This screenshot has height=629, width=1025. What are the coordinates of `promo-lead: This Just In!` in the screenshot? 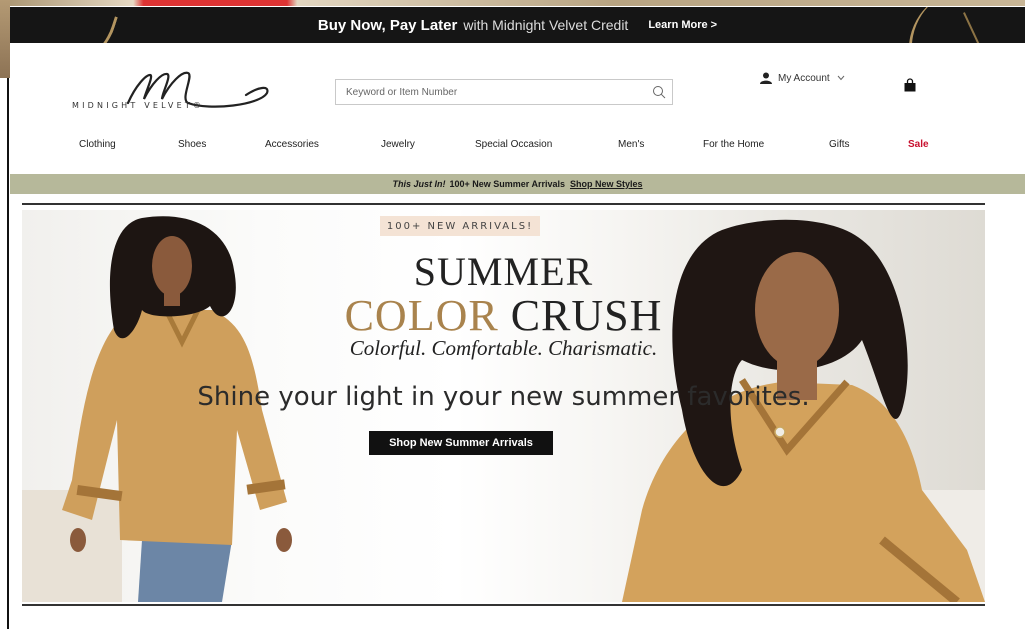 It's located at (419, 184).